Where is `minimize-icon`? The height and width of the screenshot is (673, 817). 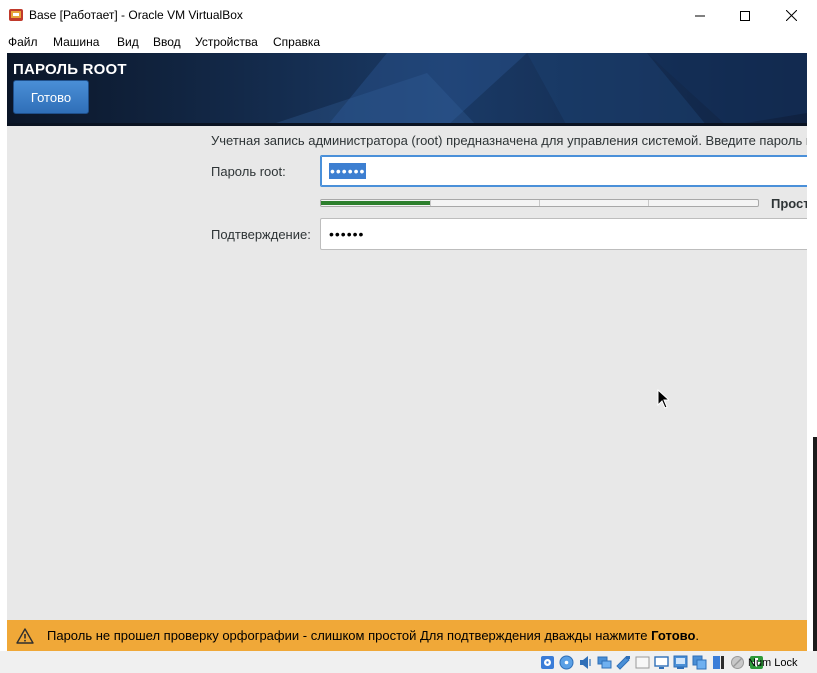 minimize-icon is located at coordinates (700, 15).